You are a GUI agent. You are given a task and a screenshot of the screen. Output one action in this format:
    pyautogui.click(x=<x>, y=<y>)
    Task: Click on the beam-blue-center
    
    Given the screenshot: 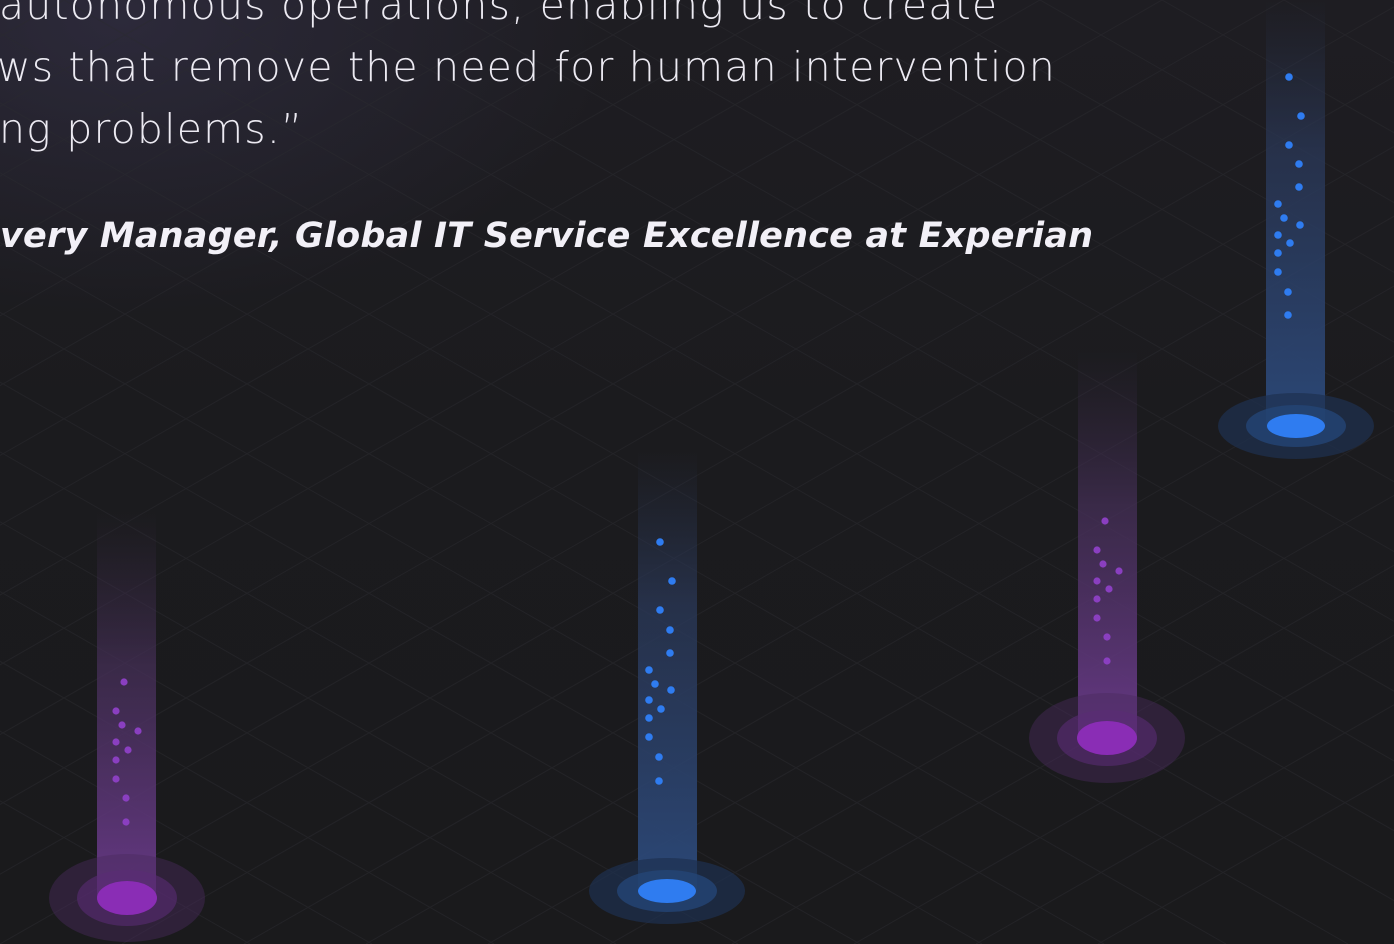 What is the action you would take?
    pyautogui.click(x=667, y=687)
    